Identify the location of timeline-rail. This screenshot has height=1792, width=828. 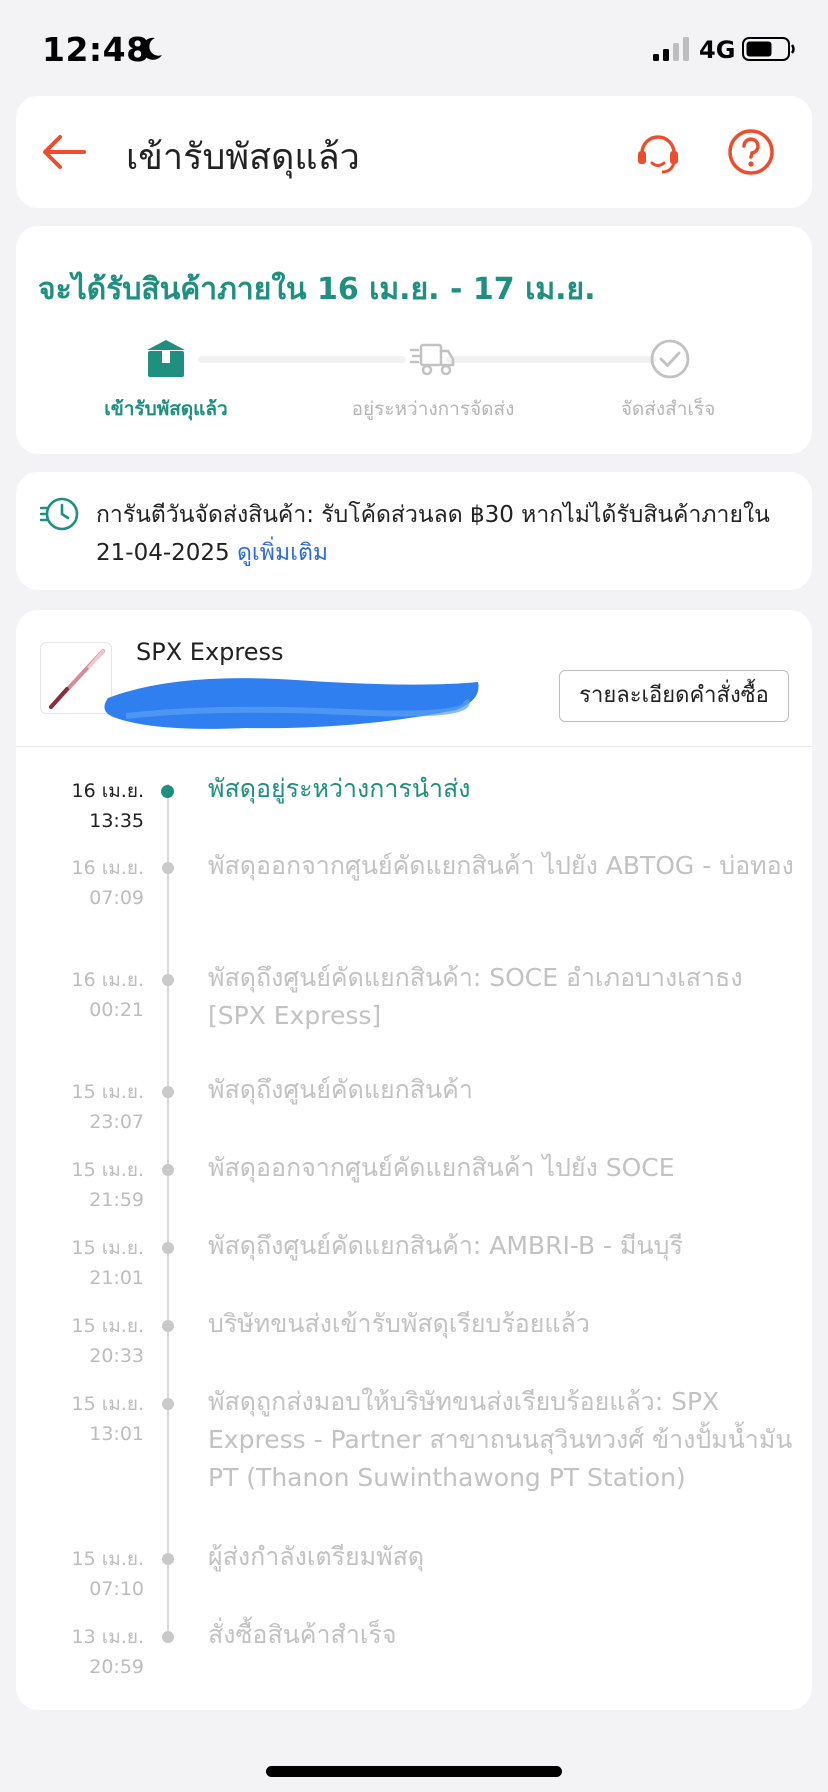
(168, 1211).